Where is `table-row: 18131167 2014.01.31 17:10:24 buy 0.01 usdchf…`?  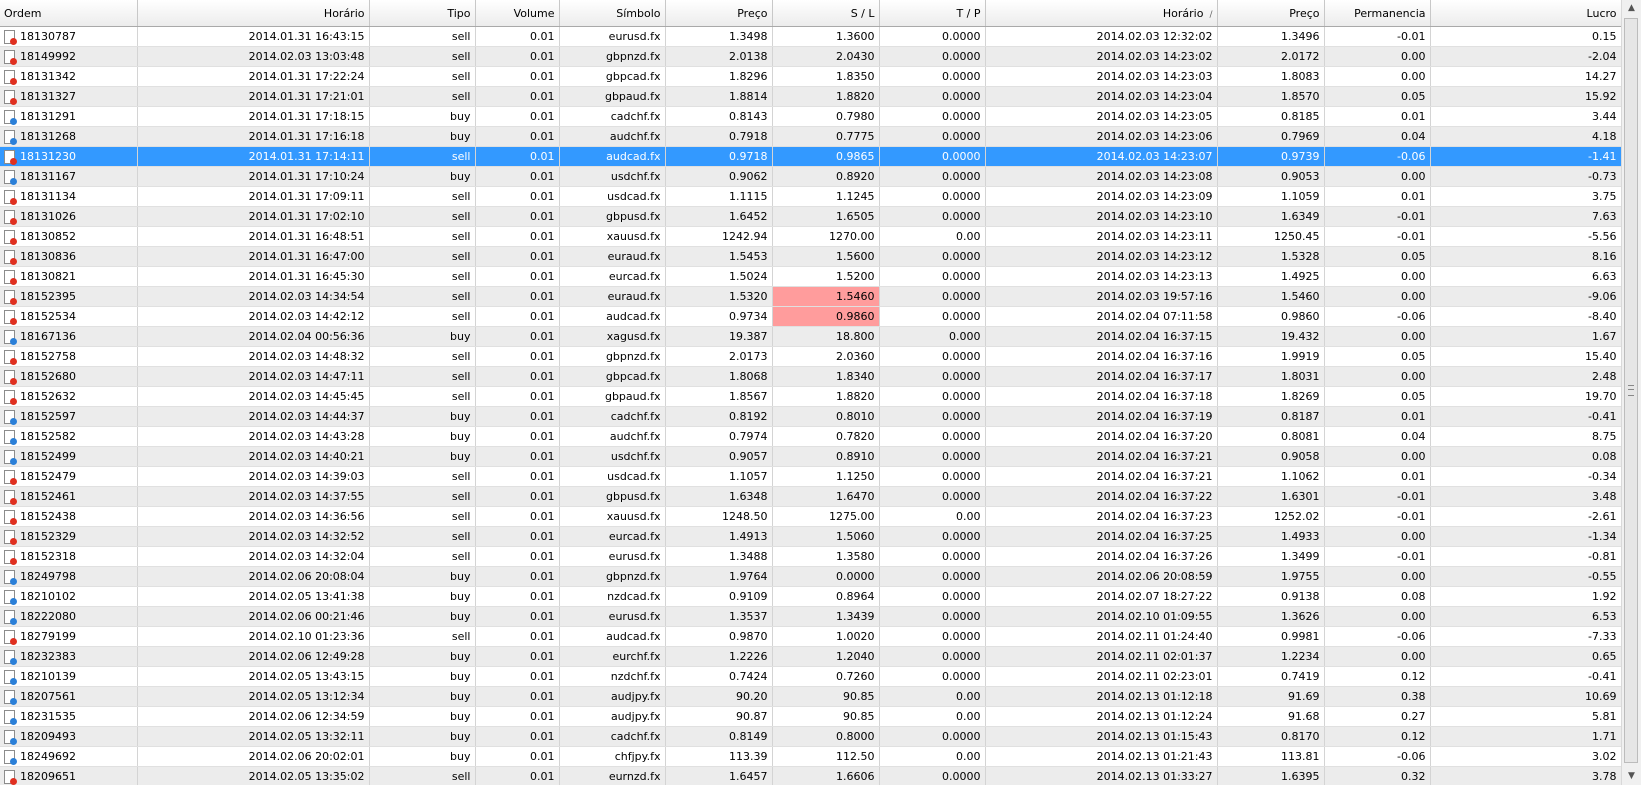 table-row: 18131167 2014.01.31 17:10:24 buy 0.01 usdchf… is located at coordinates (810, 176).